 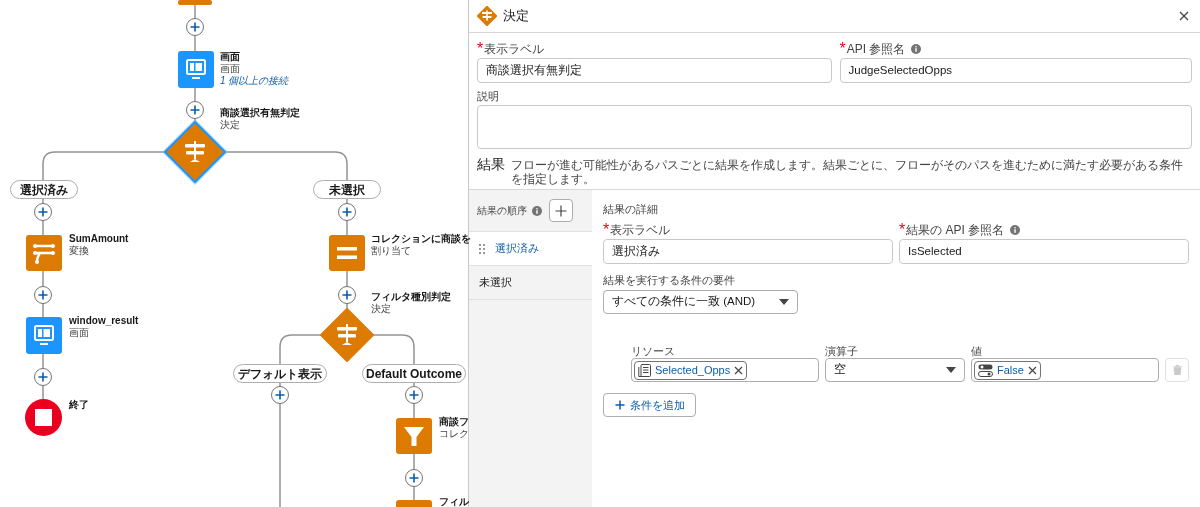 I want to click on section-title: 結果, so click(x=491, y=164).